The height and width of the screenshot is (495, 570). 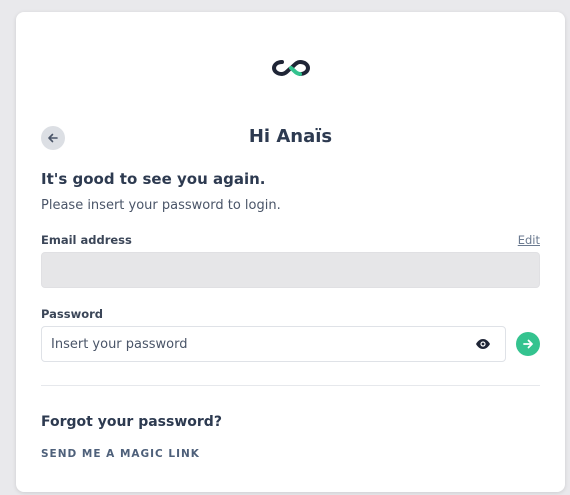 I want to click on email-field, so click(x=290, y=270).